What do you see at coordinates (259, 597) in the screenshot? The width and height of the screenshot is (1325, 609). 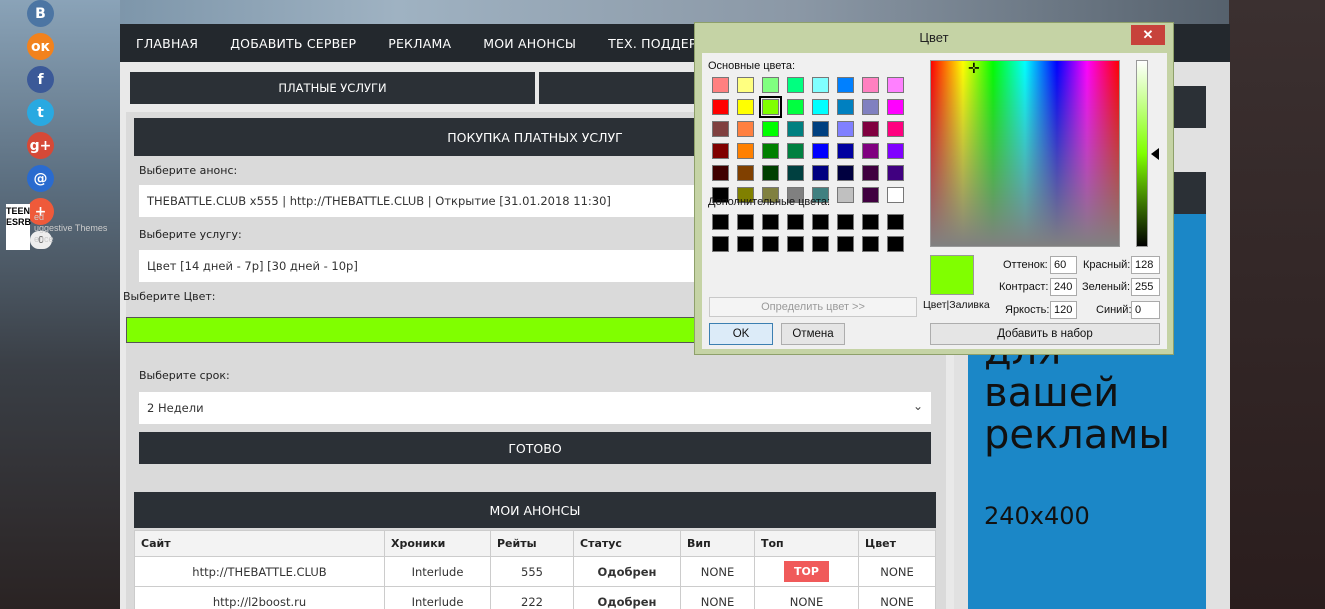 I see `cell-site: http://l2boost.ru` at bounding box center [259, 597].